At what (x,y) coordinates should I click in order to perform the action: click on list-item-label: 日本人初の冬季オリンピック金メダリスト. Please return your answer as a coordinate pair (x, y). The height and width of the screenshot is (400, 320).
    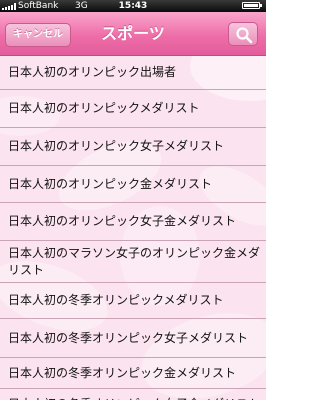
    Looking at the image, I should click on (122, 372).